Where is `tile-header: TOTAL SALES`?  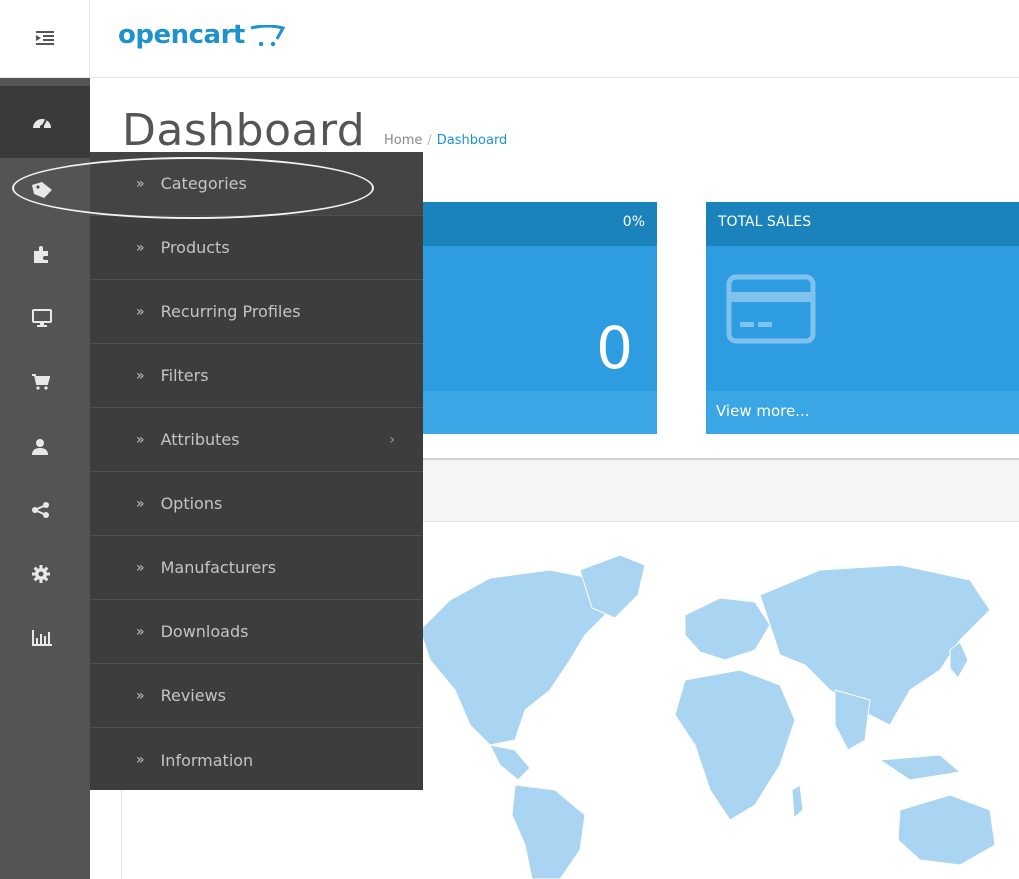 tile-header: TOTAL SALES is located at coordinates (862, 224).